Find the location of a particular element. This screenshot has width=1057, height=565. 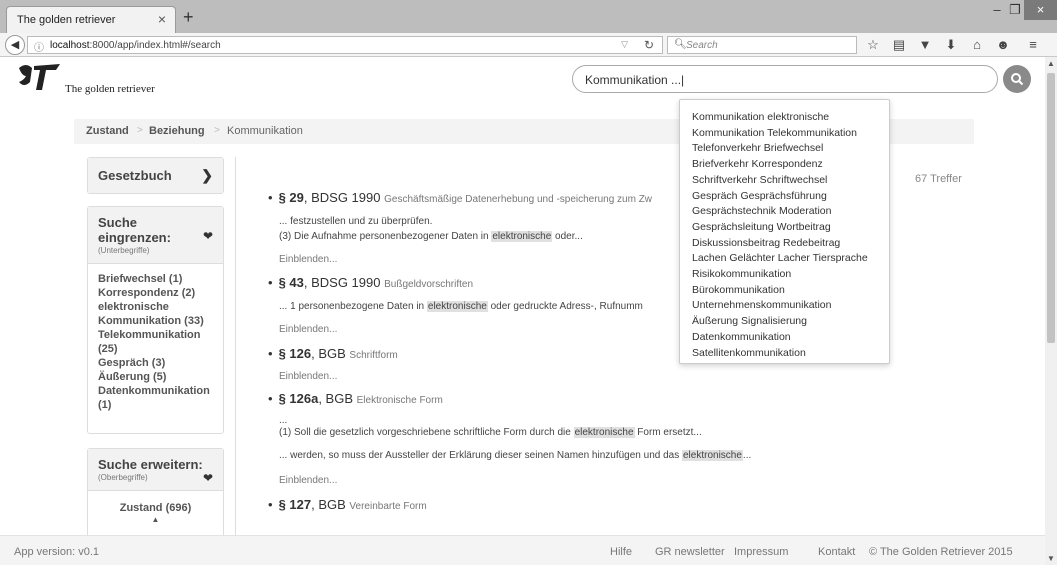

main-search-field is located at coordinates (785, 79).